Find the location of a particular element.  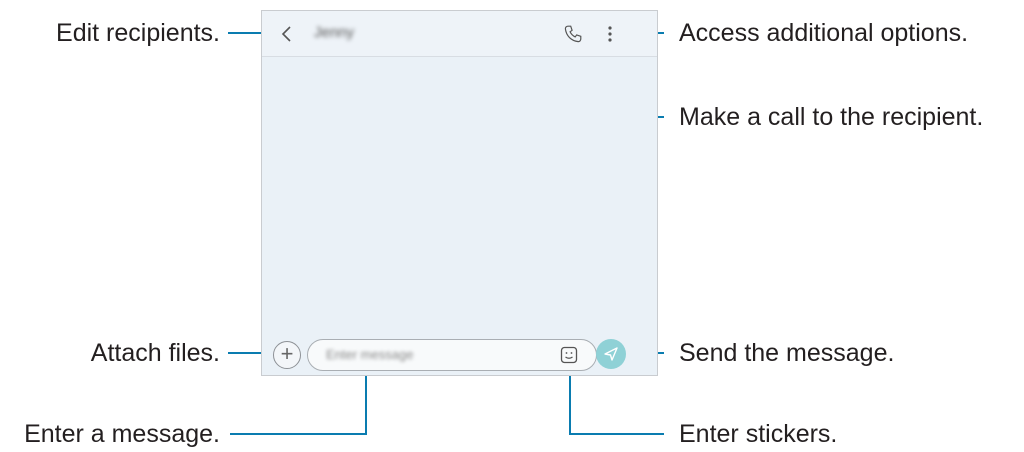

label-access-options: Access additional options. is located at coordinates (824, 33).